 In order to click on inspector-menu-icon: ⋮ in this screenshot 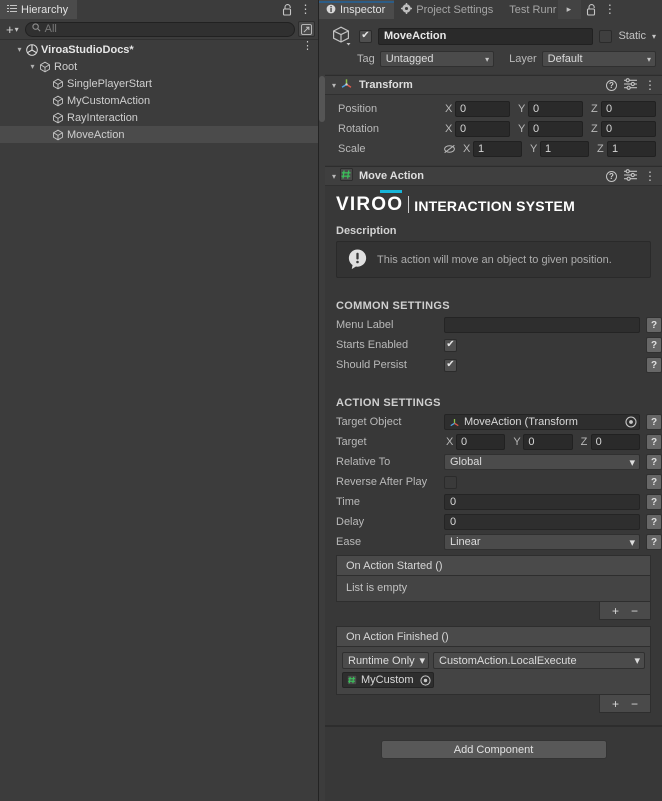, I will do `click(609, 9)`.